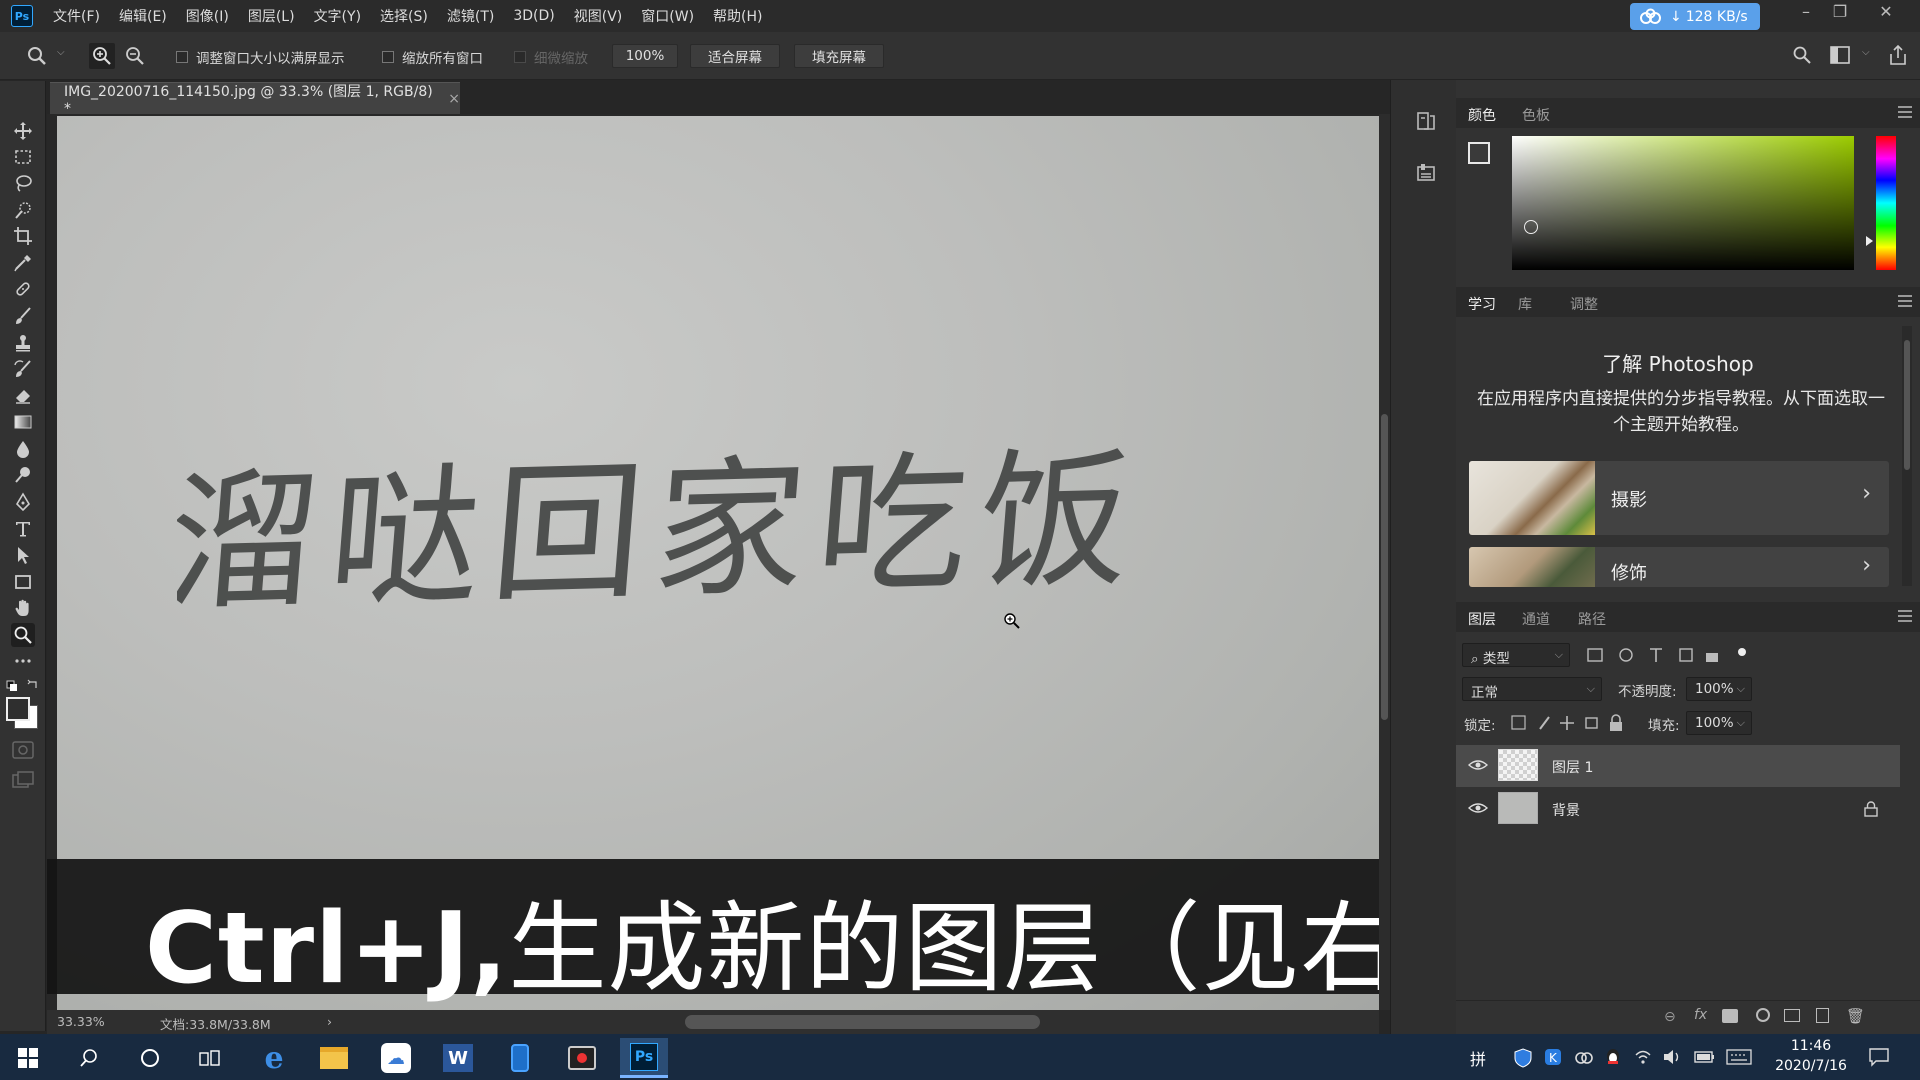 This screenshot has width=1920, height=1080. Describe the element at coordinates (1730, 1016) in the screenshot. I see `add-mask-icon` at that location.